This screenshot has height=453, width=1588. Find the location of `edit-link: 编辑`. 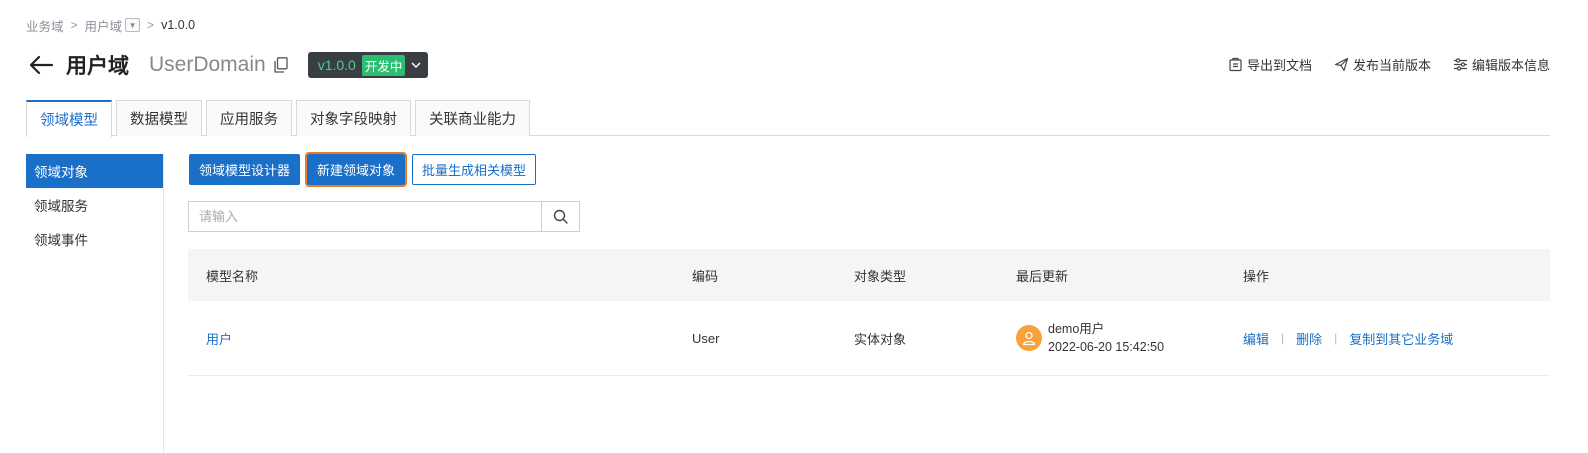

edit-link: 编辑 is located at coordinates (1256, 338).